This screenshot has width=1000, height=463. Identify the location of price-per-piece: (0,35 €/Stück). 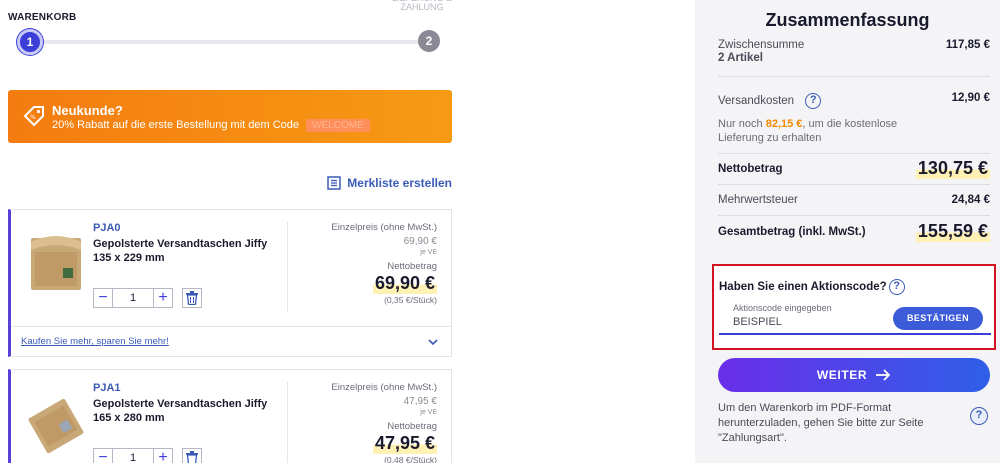
(410, 300).